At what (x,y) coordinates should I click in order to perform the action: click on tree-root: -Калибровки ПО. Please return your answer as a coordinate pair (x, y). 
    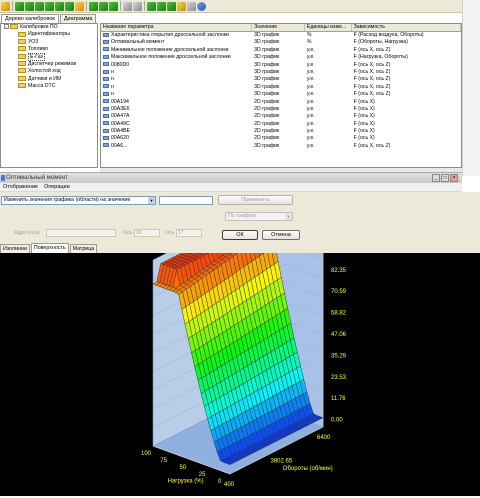
    Looking at the image, I should click on (49, 27).